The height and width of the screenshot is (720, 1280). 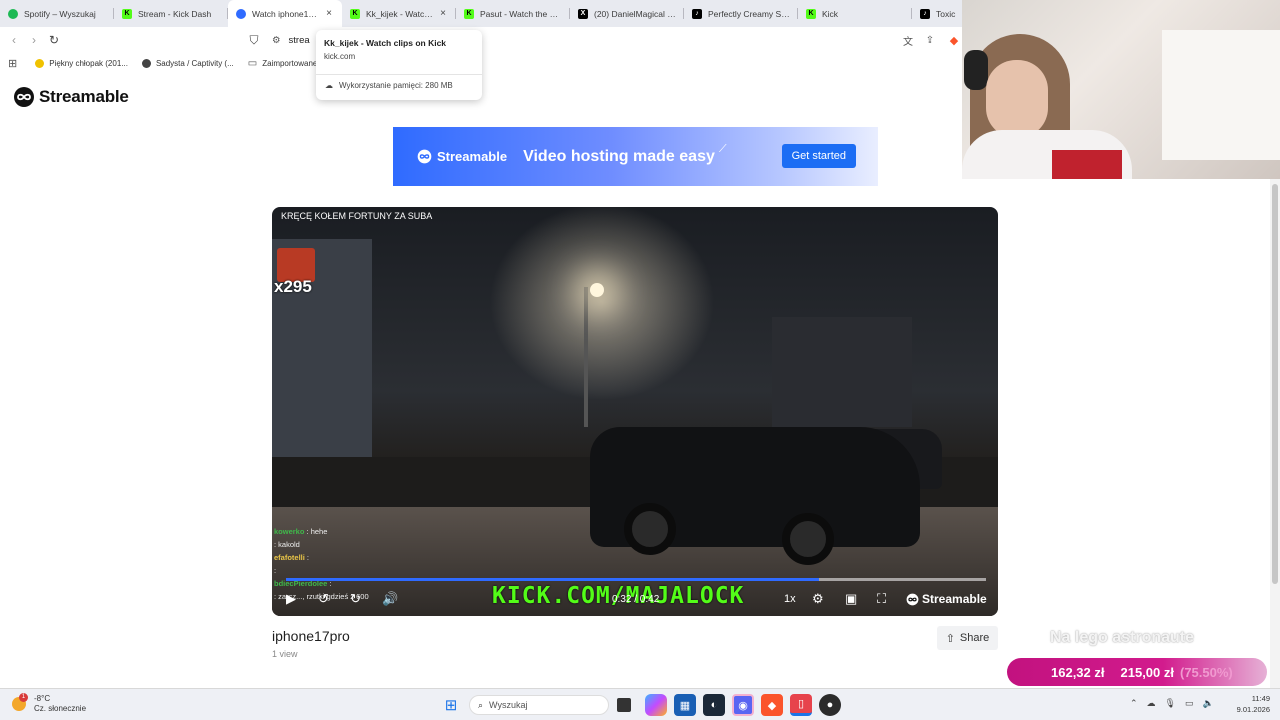 I want to click on chat-message: kowerko : hehe, so click(x=321, y=531).